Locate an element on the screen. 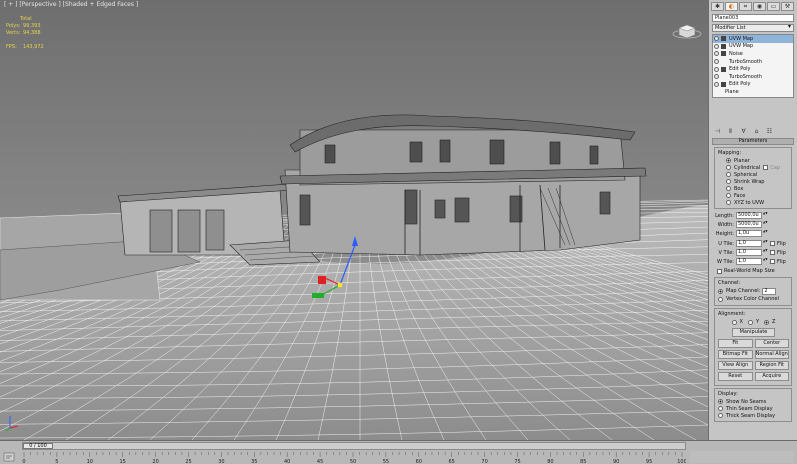 This screenshot has height=464, width=797. viewcube-icon is located at coordinates (687, 30).